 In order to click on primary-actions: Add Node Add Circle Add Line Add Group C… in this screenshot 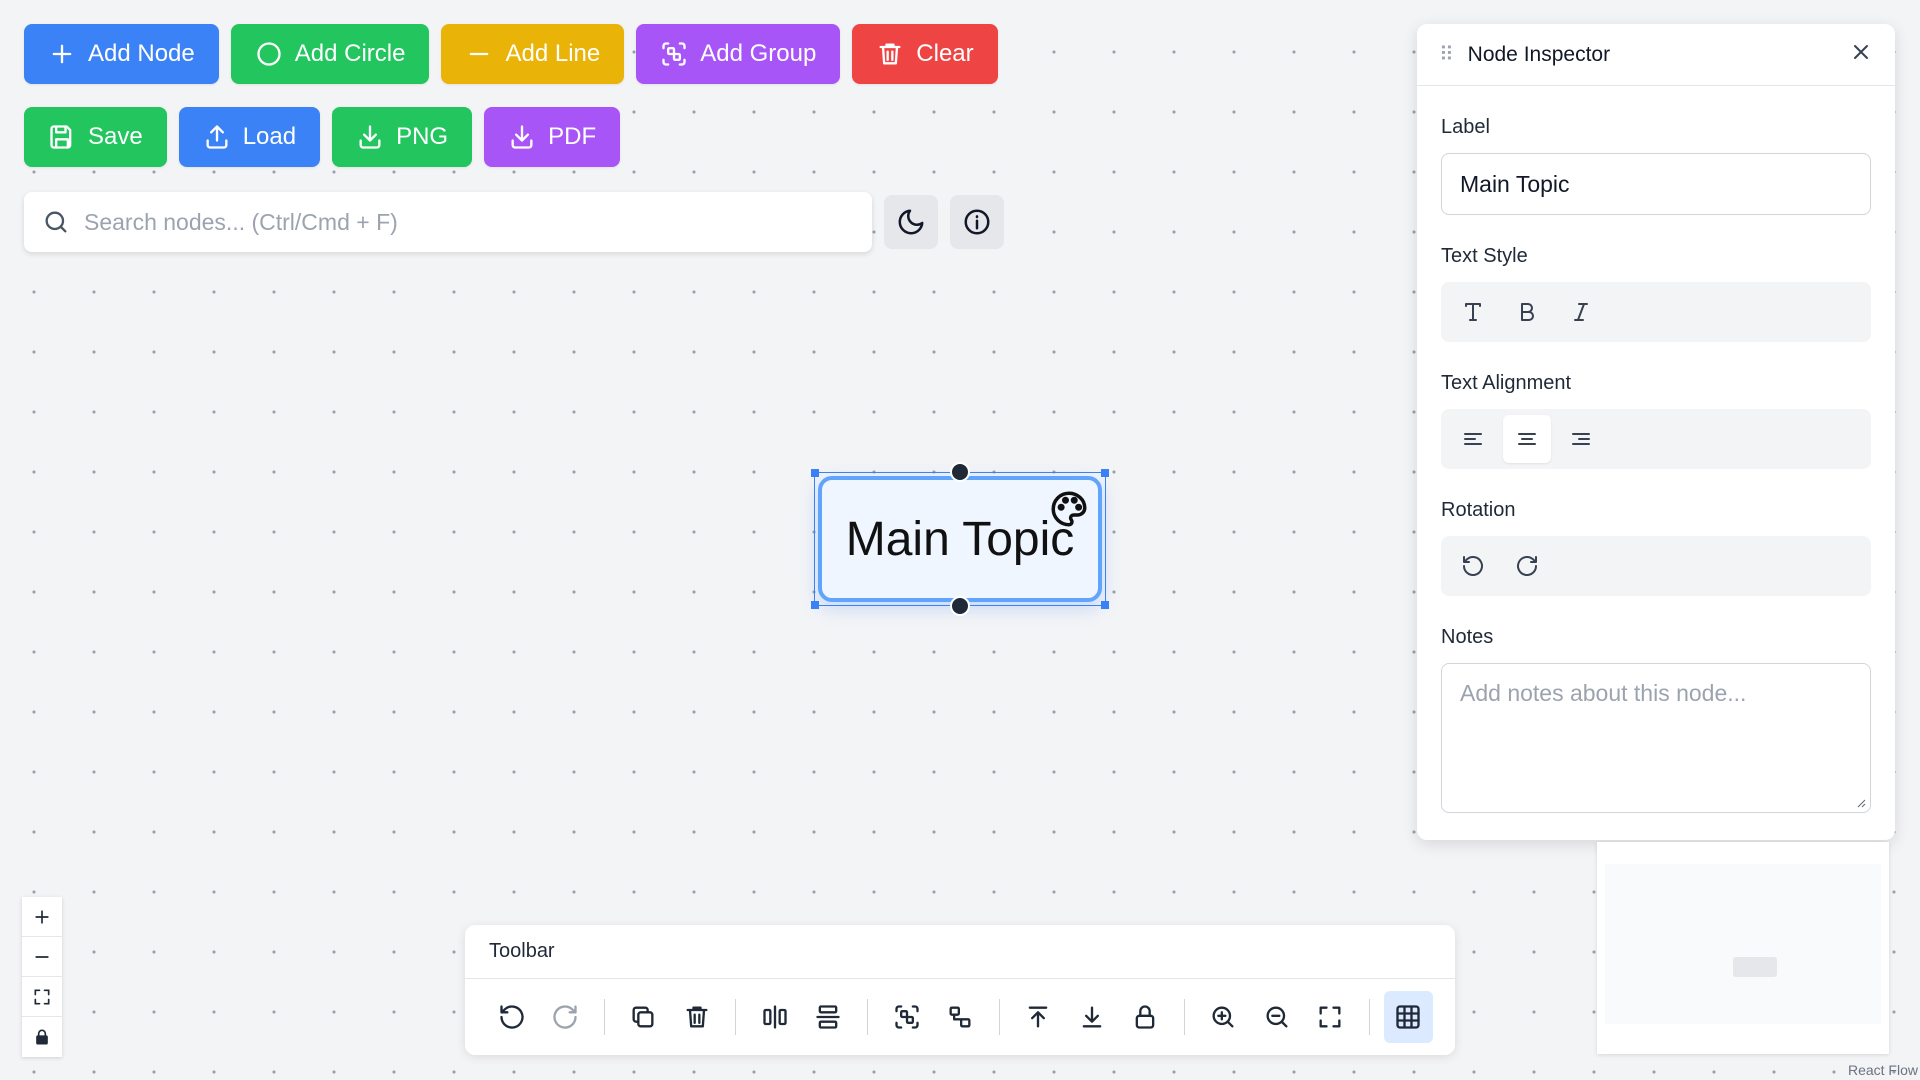, I will do `click(511, 54)`.